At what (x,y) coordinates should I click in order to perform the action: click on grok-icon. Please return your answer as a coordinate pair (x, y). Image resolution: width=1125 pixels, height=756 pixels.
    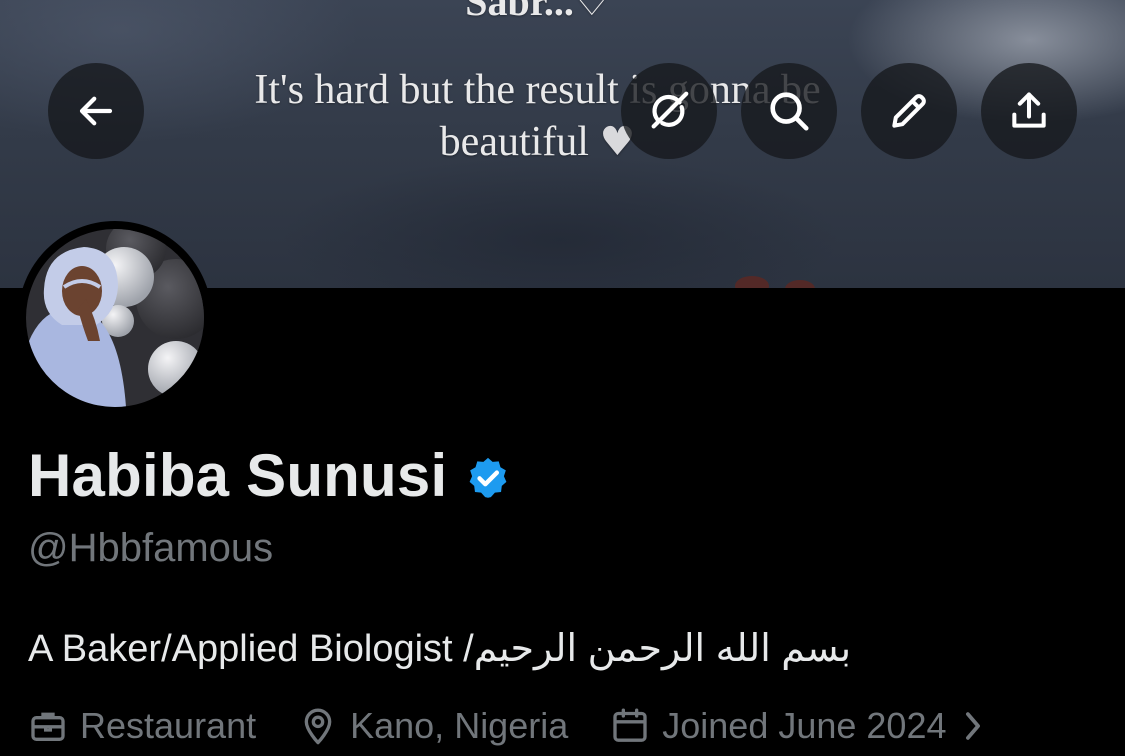
    Looking at the image, I should click on (670, 110).